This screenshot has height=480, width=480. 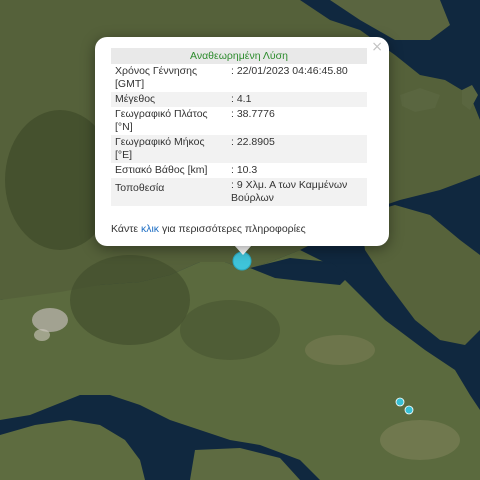 What do you see at coordinates (232, 229) in the screenshot?
I see `footer-suffix: για περισσότερες πληροφορίες` at bounding box center [232, 229].